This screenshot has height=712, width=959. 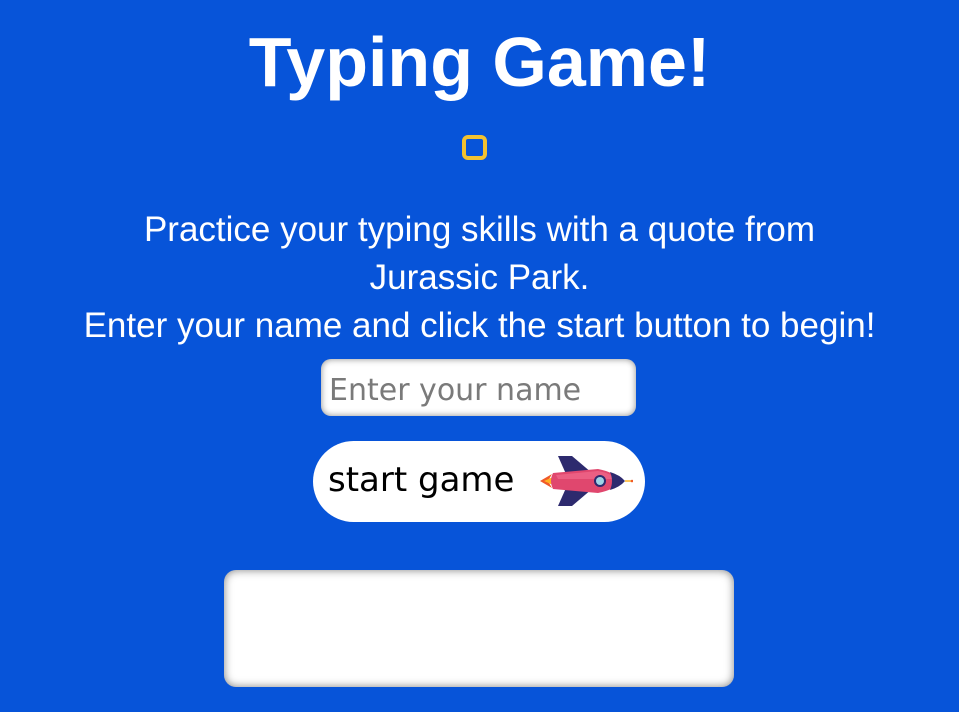 What do you see at coordinates (479, 62) in the screenshot?
I see `page-title: Typing Game!` at bounding box center [479, 62].